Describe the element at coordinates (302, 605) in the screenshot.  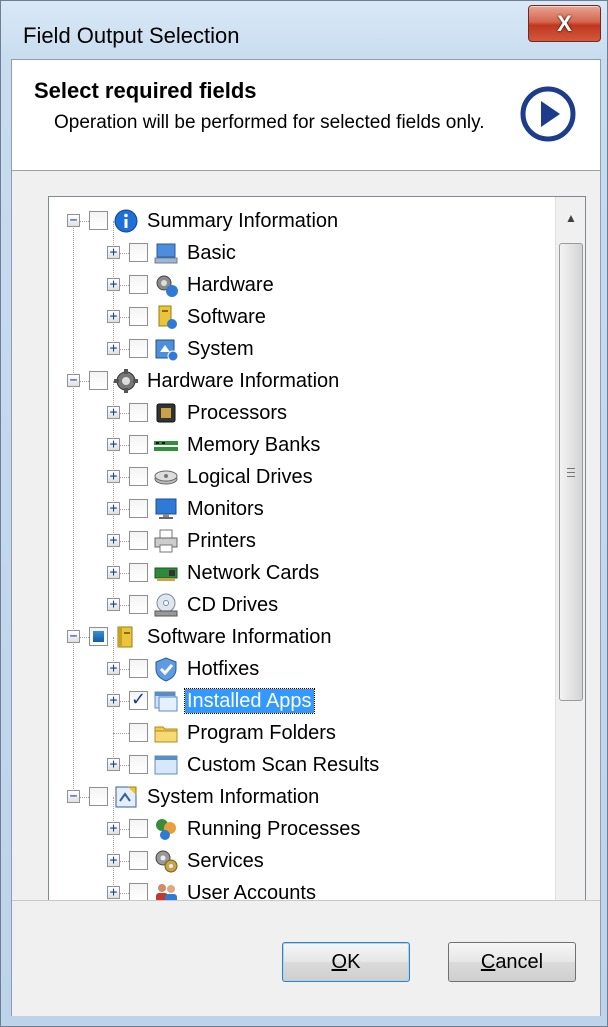
I see `tree-item: + CD Drives` at that location.